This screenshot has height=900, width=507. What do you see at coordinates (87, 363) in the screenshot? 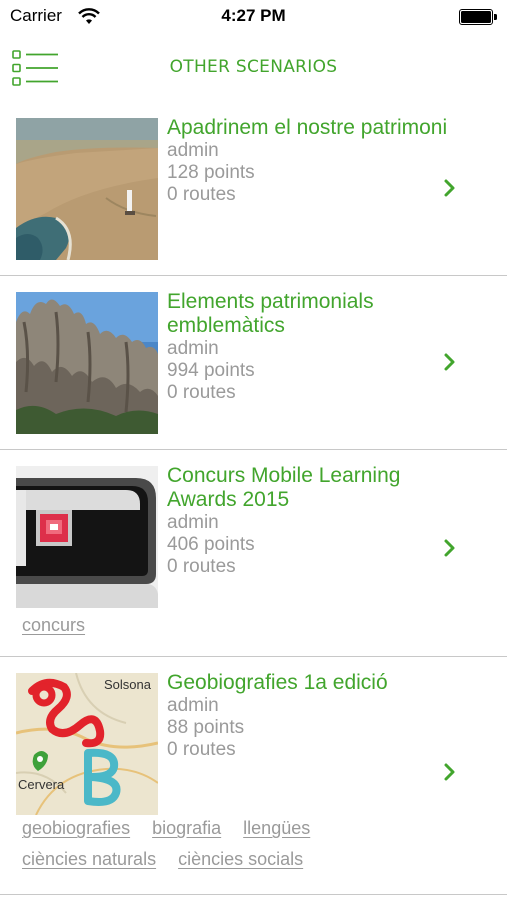
I see `rock-formations-thumbnail` at bounding box center [87, 363].